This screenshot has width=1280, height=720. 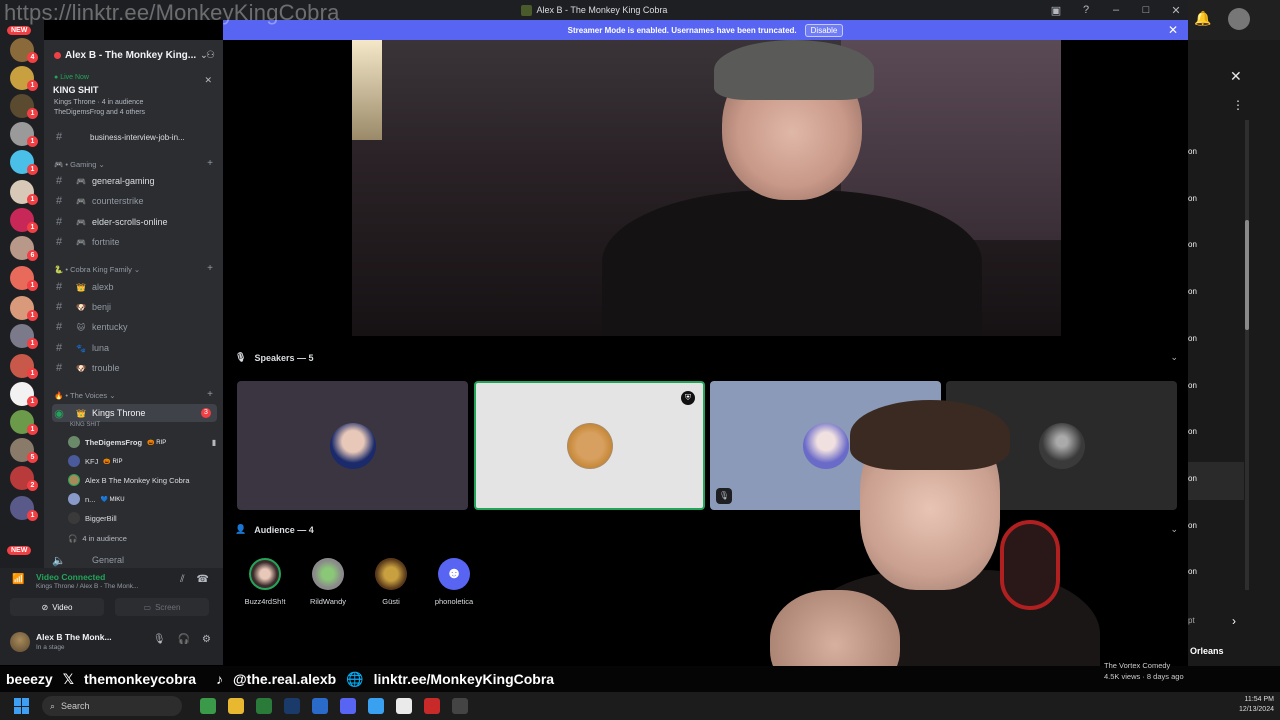 I want to click on channel-label: Kings Throne, so click(x=119, y=413).